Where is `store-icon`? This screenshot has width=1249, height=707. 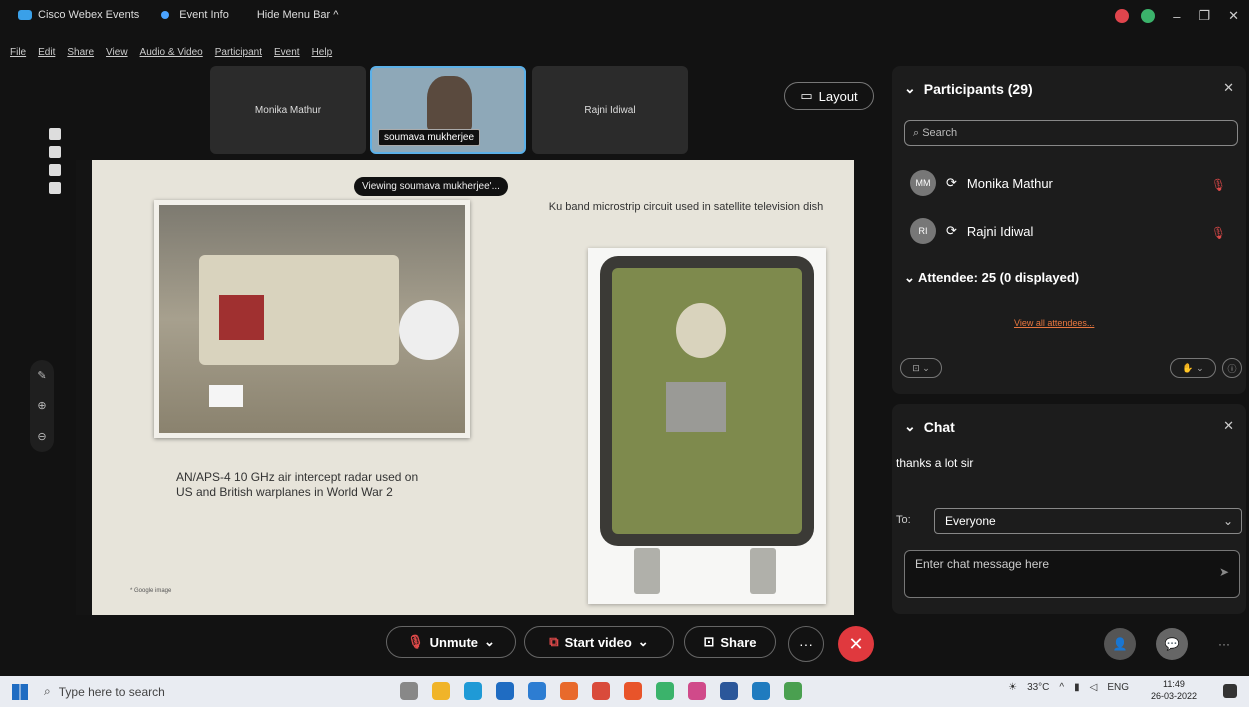 store-icon is located at coordinates (505, 691).